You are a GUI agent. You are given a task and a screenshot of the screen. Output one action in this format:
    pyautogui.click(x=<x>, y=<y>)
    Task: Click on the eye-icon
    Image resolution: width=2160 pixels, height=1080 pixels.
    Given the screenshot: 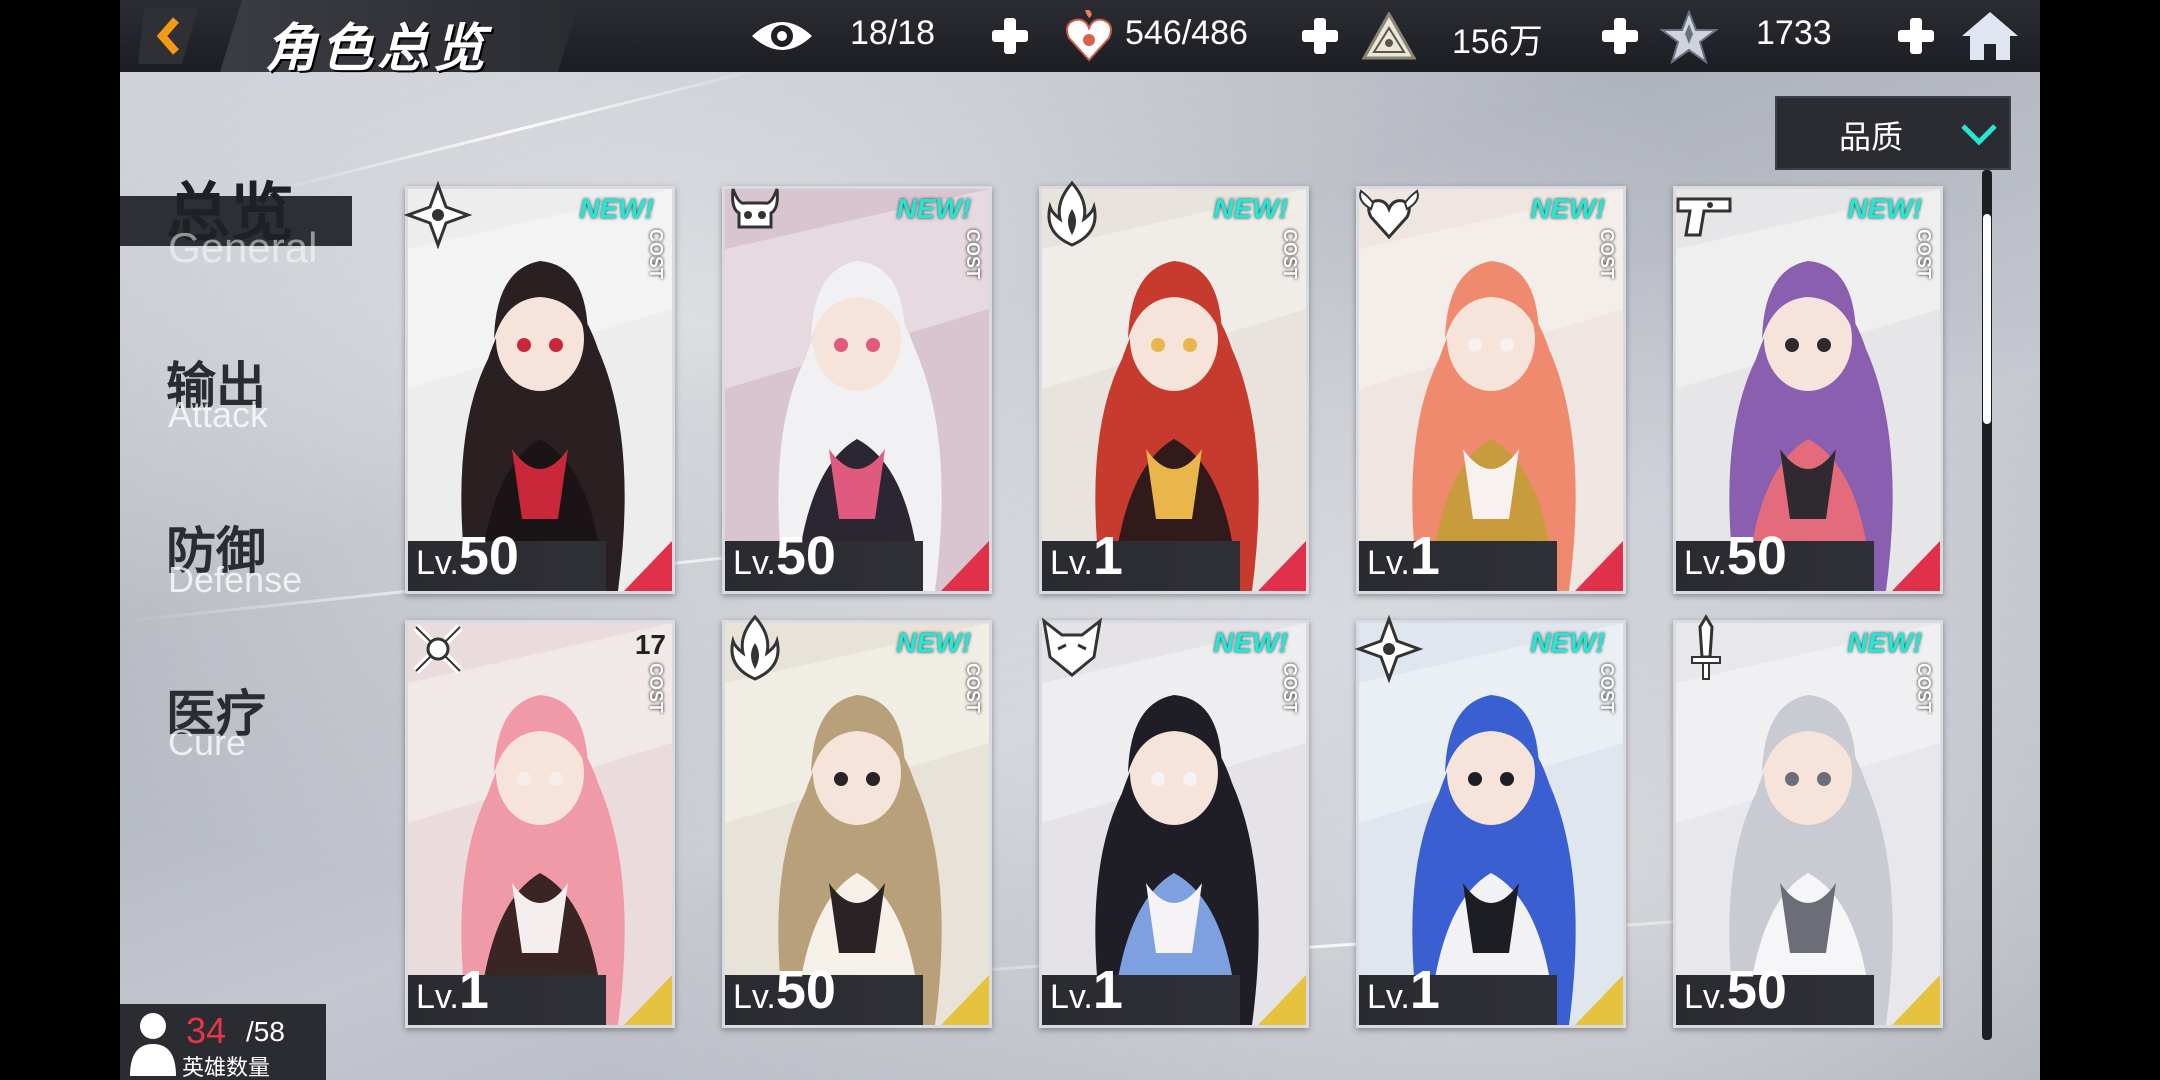 What is the action you would take?
    pyautogui.click(x=782, y=36)
    